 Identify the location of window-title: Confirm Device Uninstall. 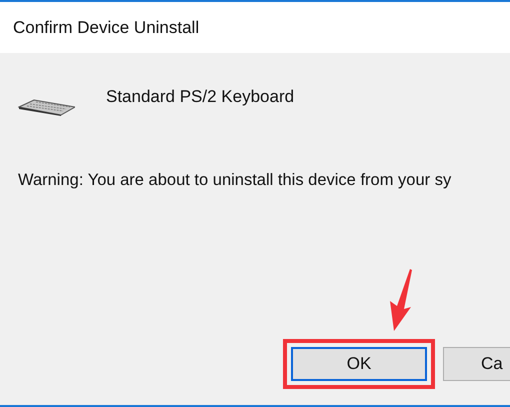
(106, 27).